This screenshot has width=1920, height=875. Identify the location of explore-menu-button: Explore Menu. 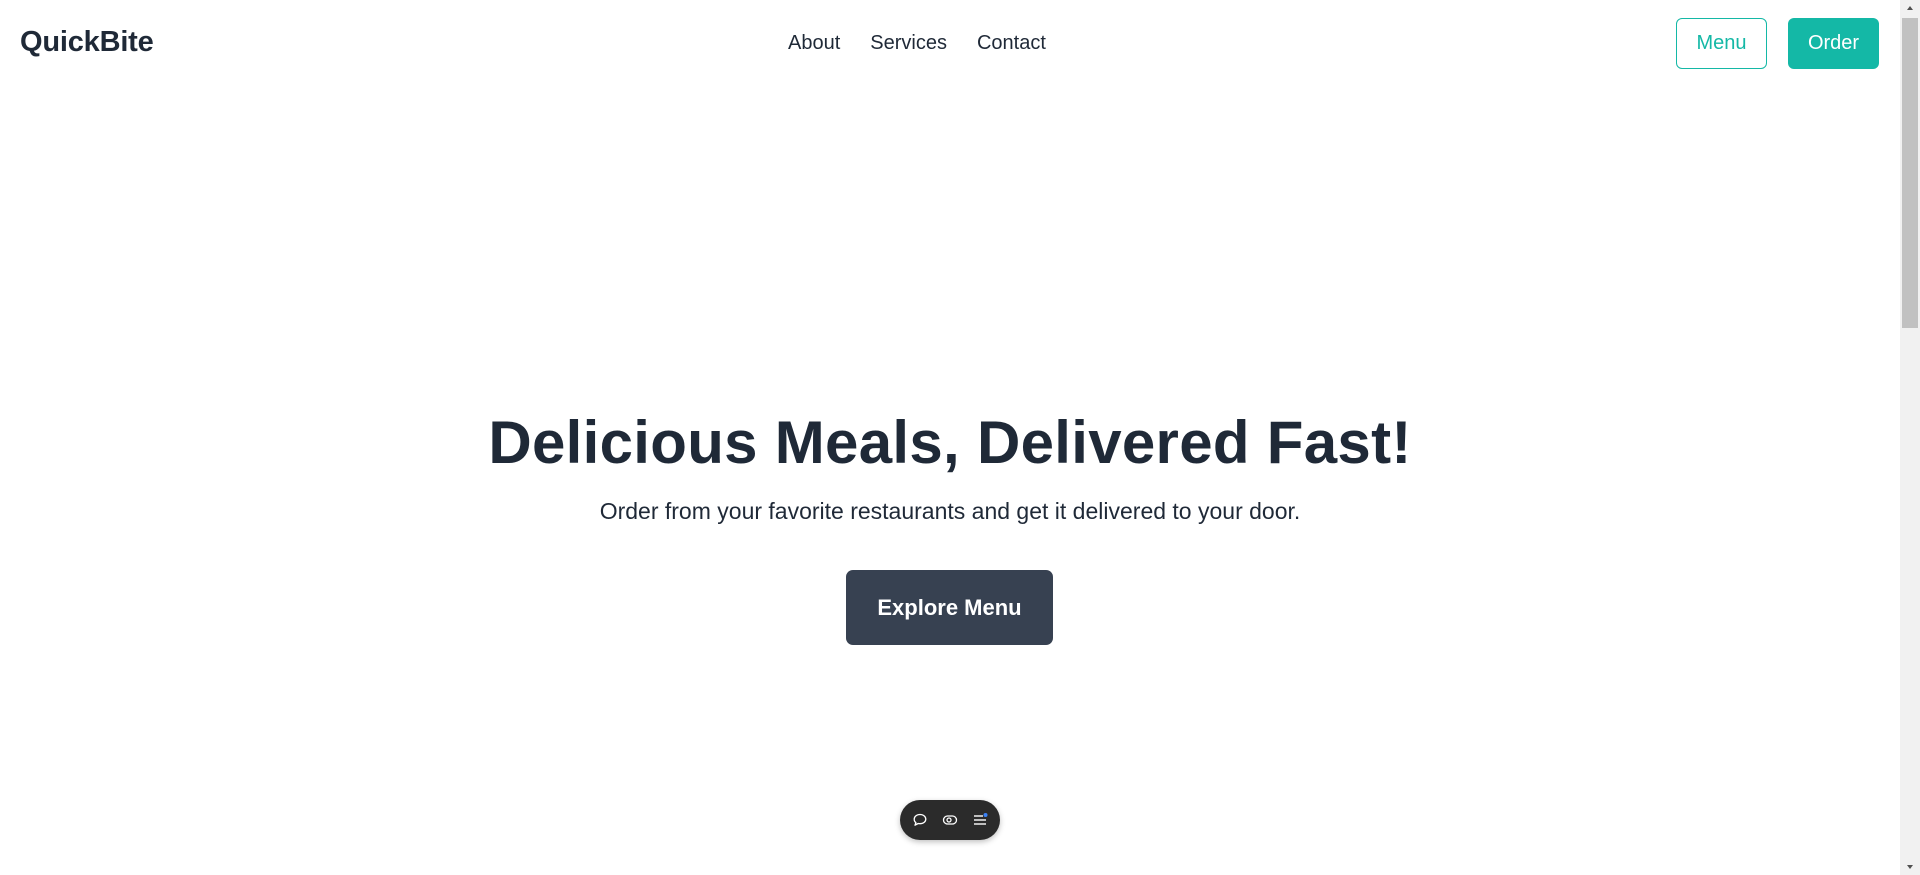
(949, 607).